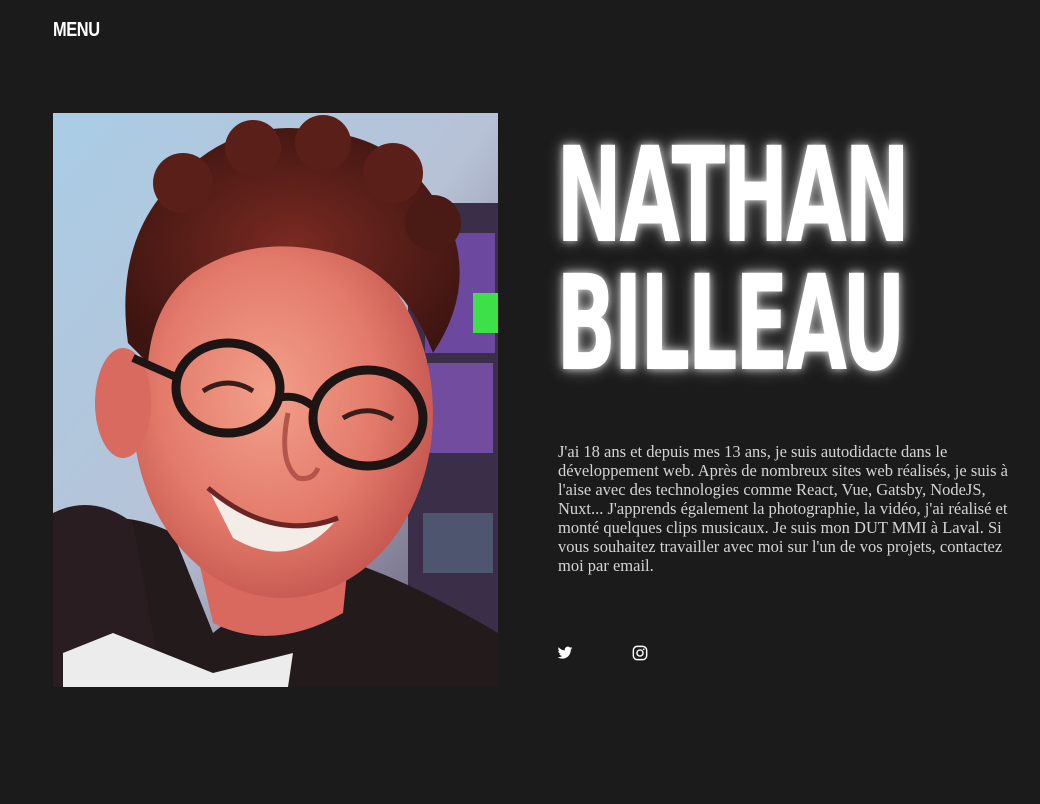 The width and height of the screenshot is (1040, 804). What do you see at coordinates (640, 653) in the screenshot?
I see `instagram-icon` at bounding box center [640, 653].